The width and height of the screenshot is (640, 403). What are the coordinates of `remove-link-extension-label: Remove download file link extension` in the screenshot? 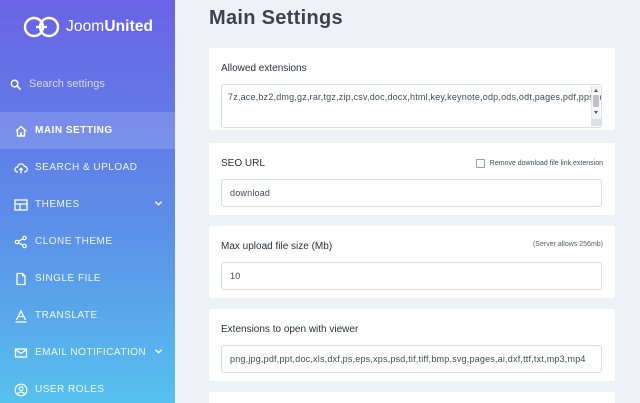 It's located at (546, 163).